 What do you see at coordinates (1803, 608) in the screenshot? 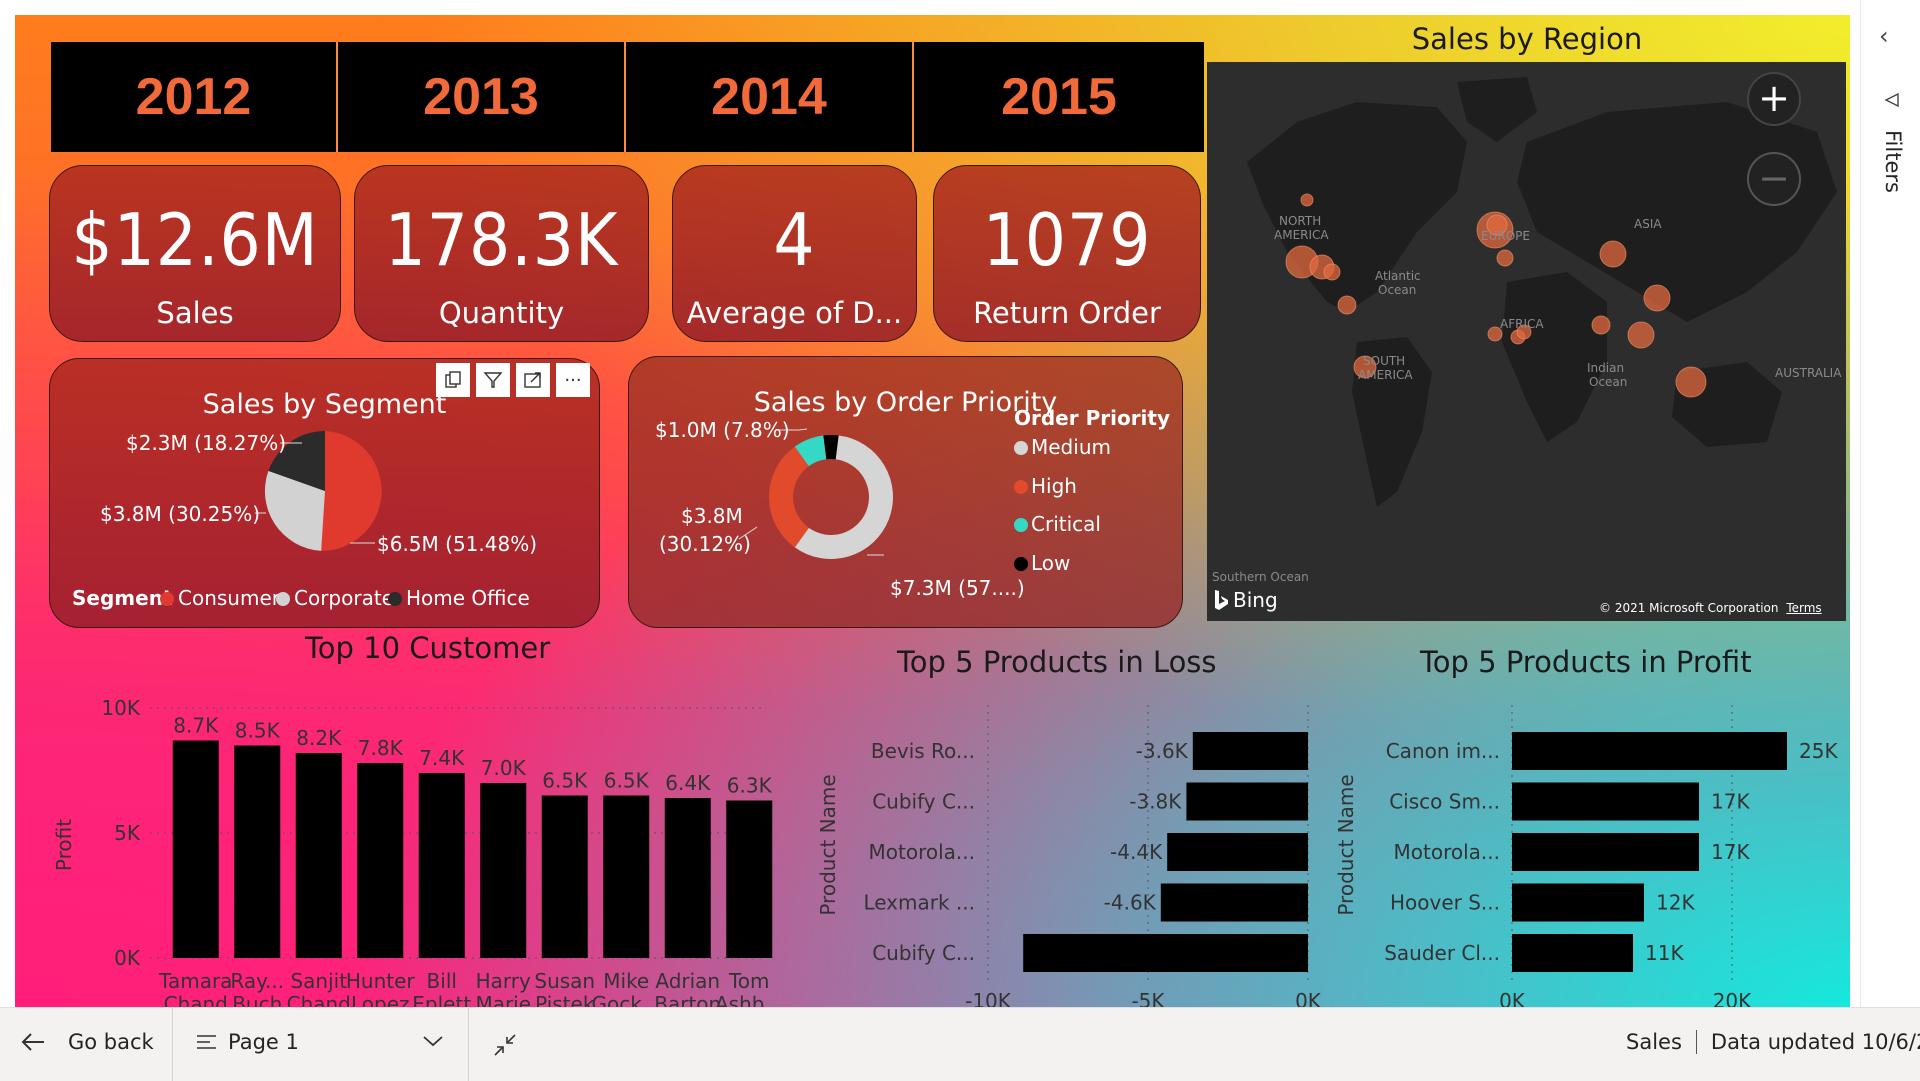
I see `terms-link: Terms` at bounding box center [1803, 608].